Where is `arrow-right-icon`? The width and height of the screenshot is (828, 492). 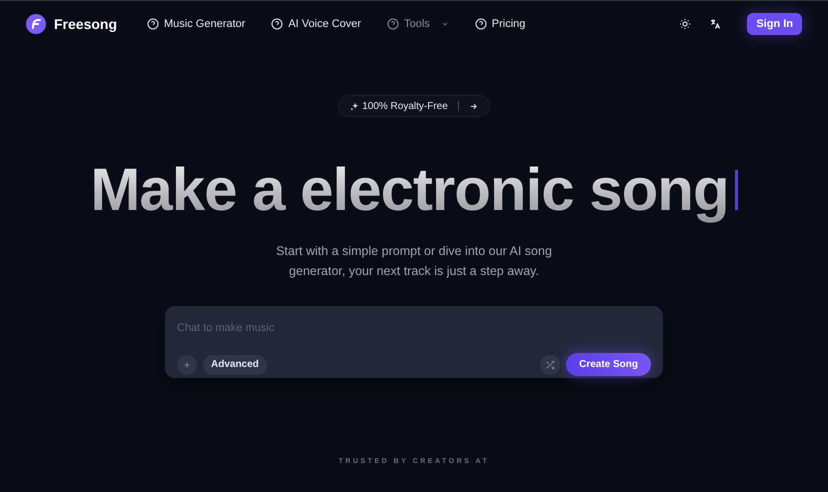
arrow-right-icon is located at coordinates (473, 106).